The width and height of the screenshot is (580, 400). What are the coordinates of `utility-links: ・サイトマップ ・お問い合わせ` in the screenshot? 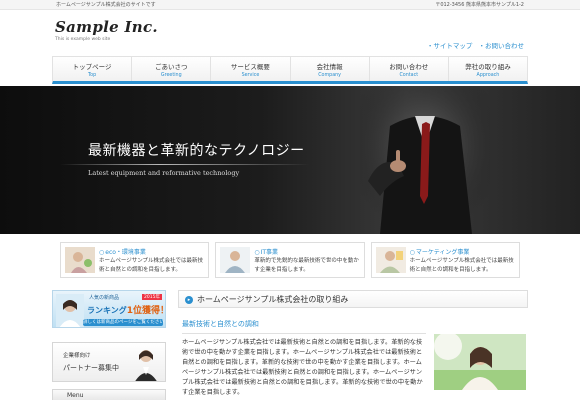 It's located at (473, 45).